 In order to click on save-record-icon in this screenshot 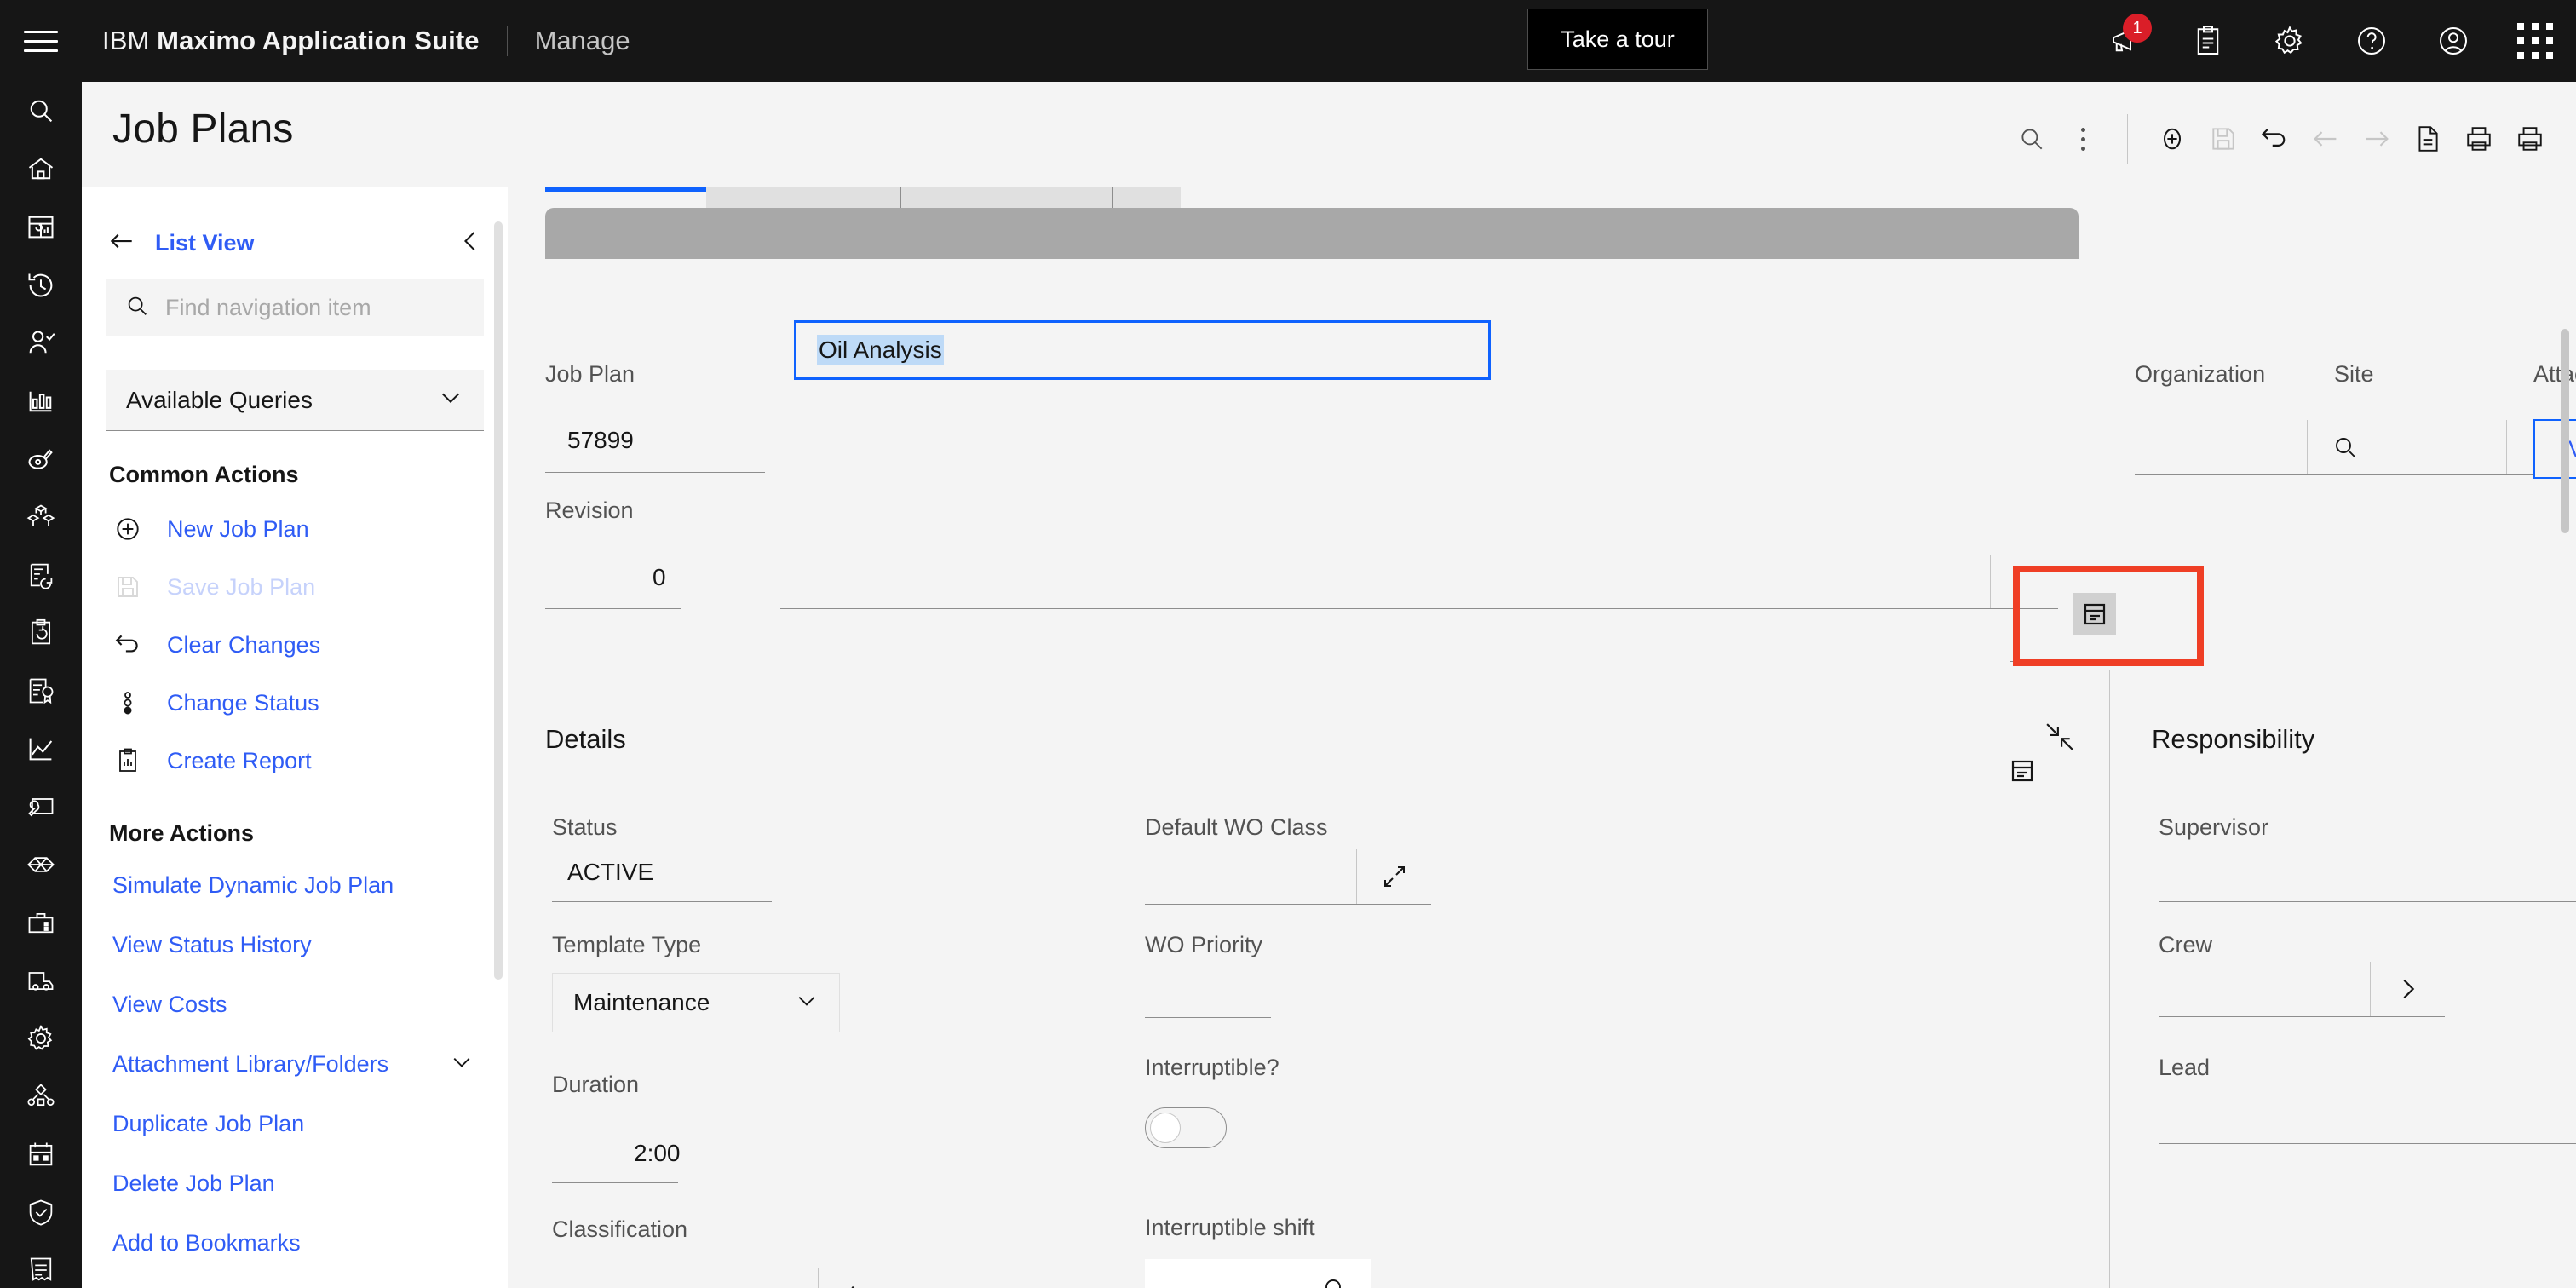, I will do `click(2224, 139)`.